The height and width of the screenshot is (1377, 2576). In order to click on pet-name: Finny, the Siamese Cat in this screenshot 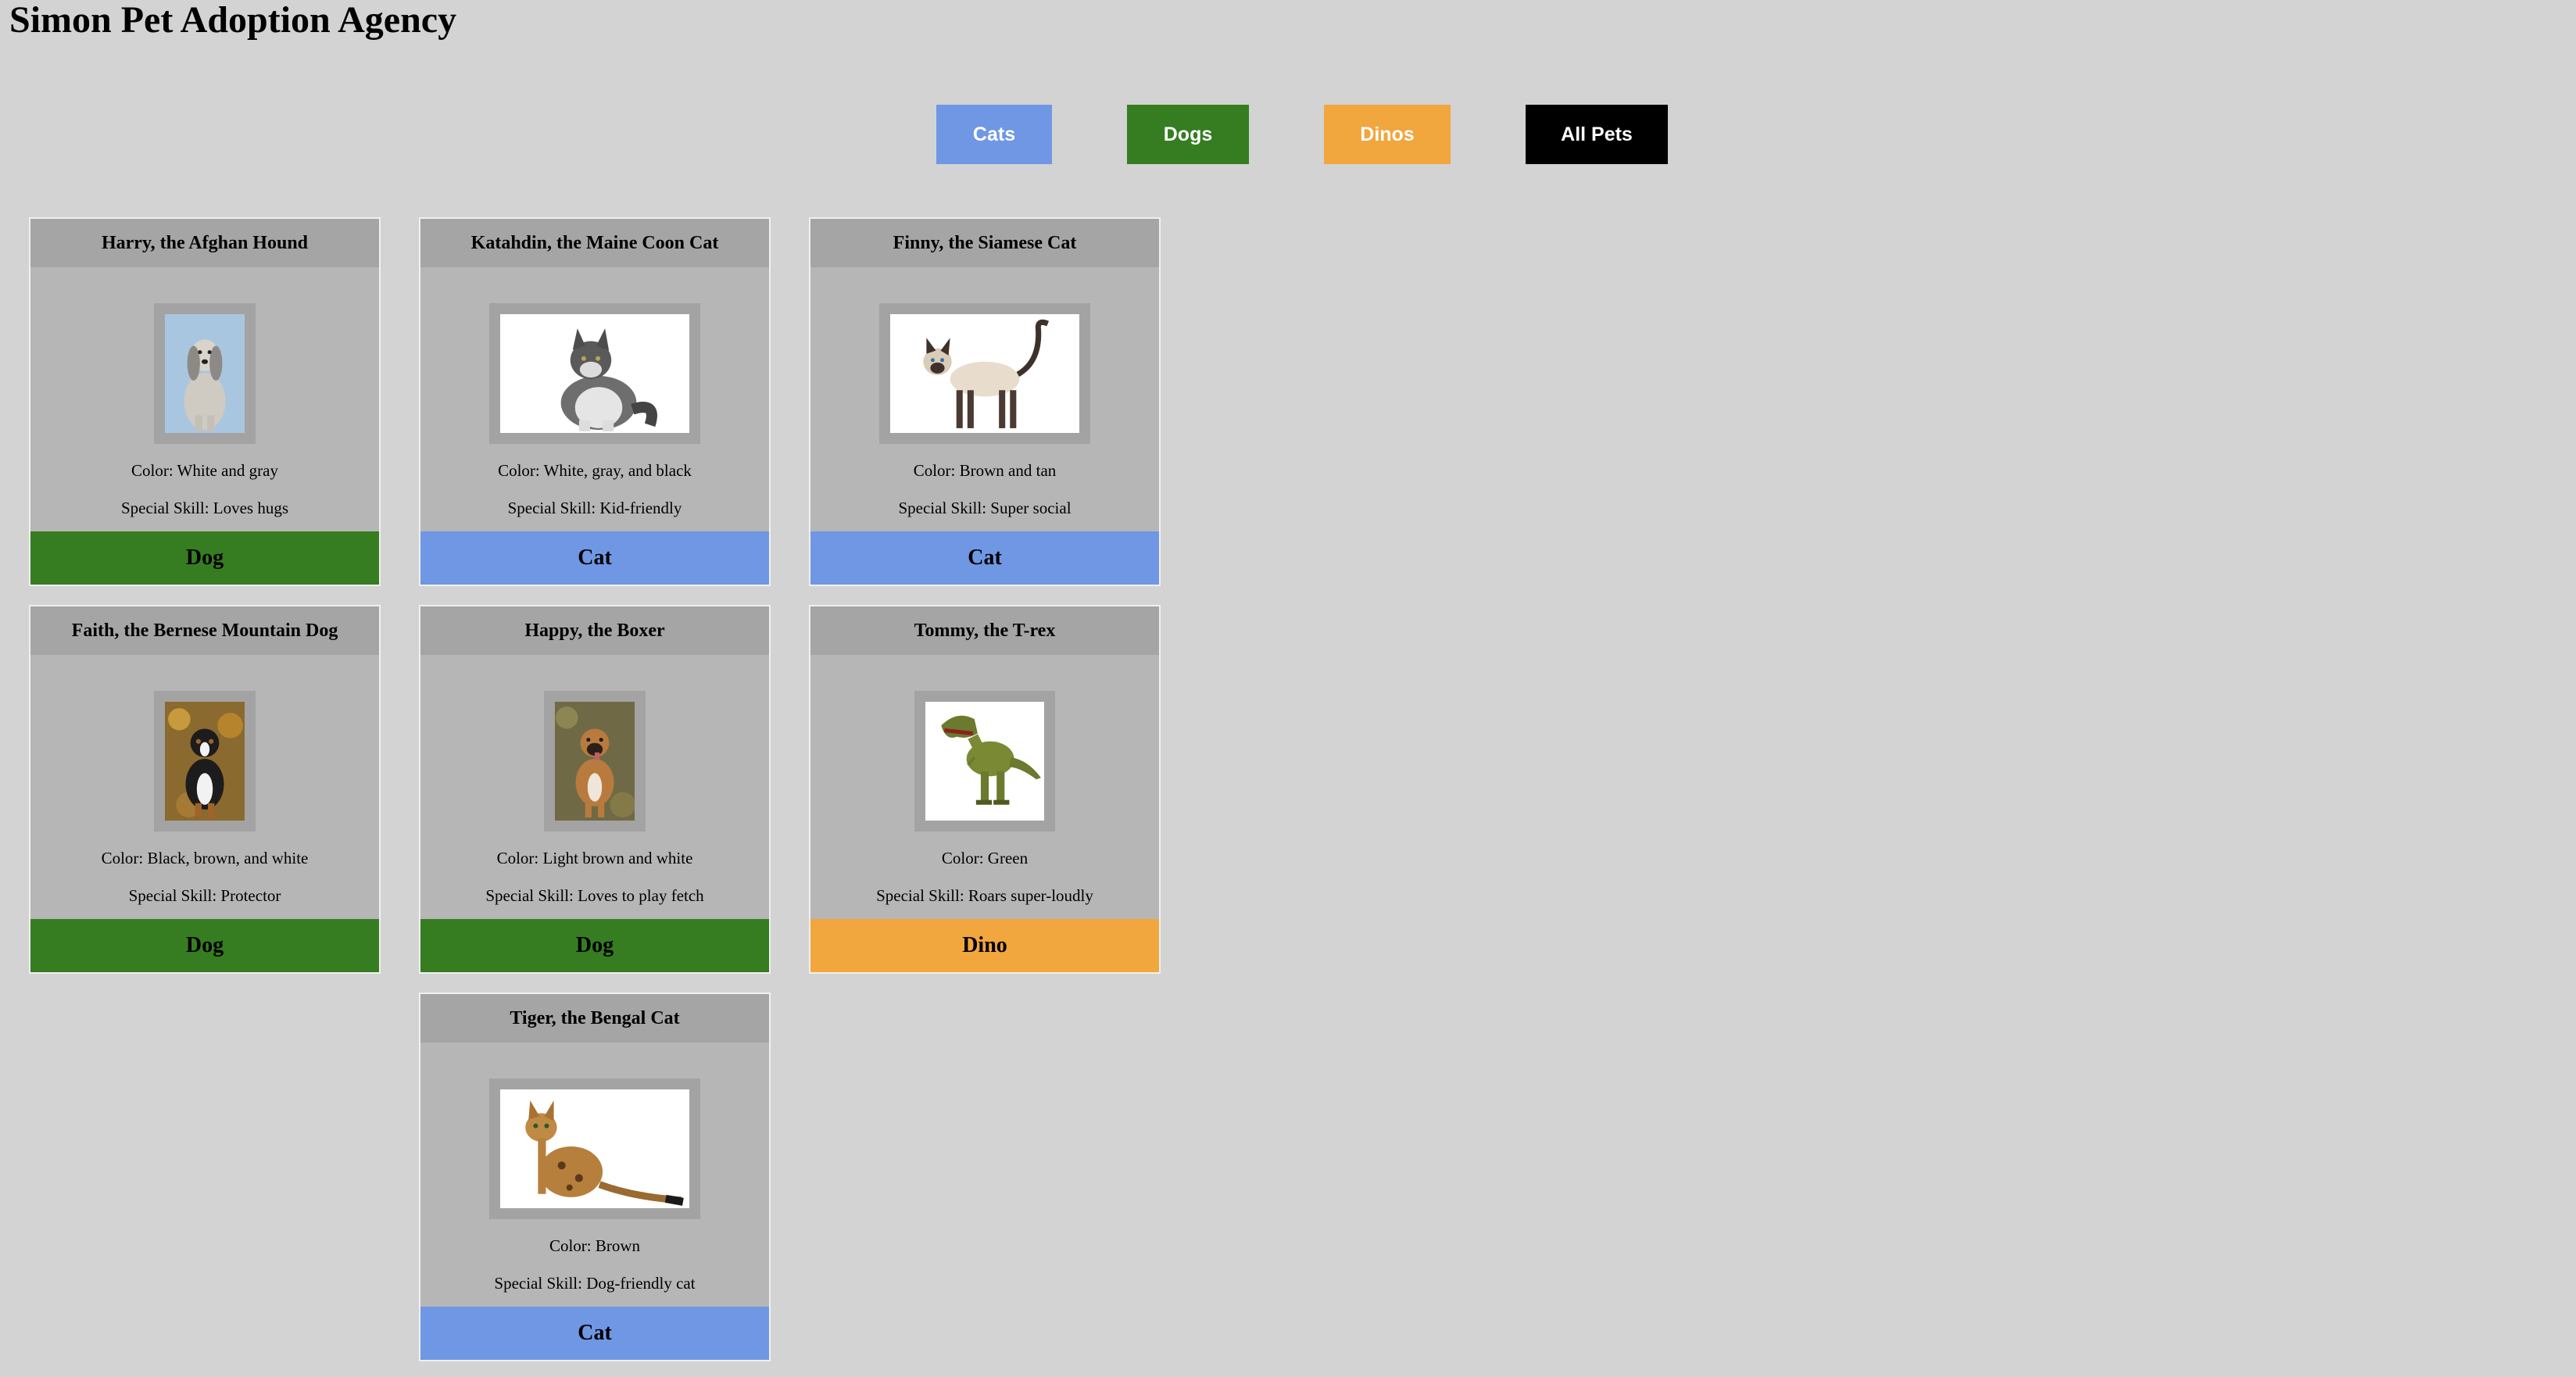, I will do `click(984, 243)`.